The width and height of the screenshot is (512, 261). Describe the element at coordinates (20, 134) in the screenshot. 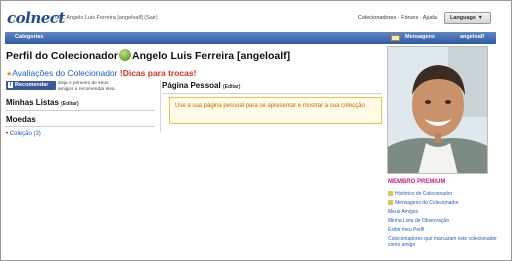

I see `collection-label: Coleção` at that location.